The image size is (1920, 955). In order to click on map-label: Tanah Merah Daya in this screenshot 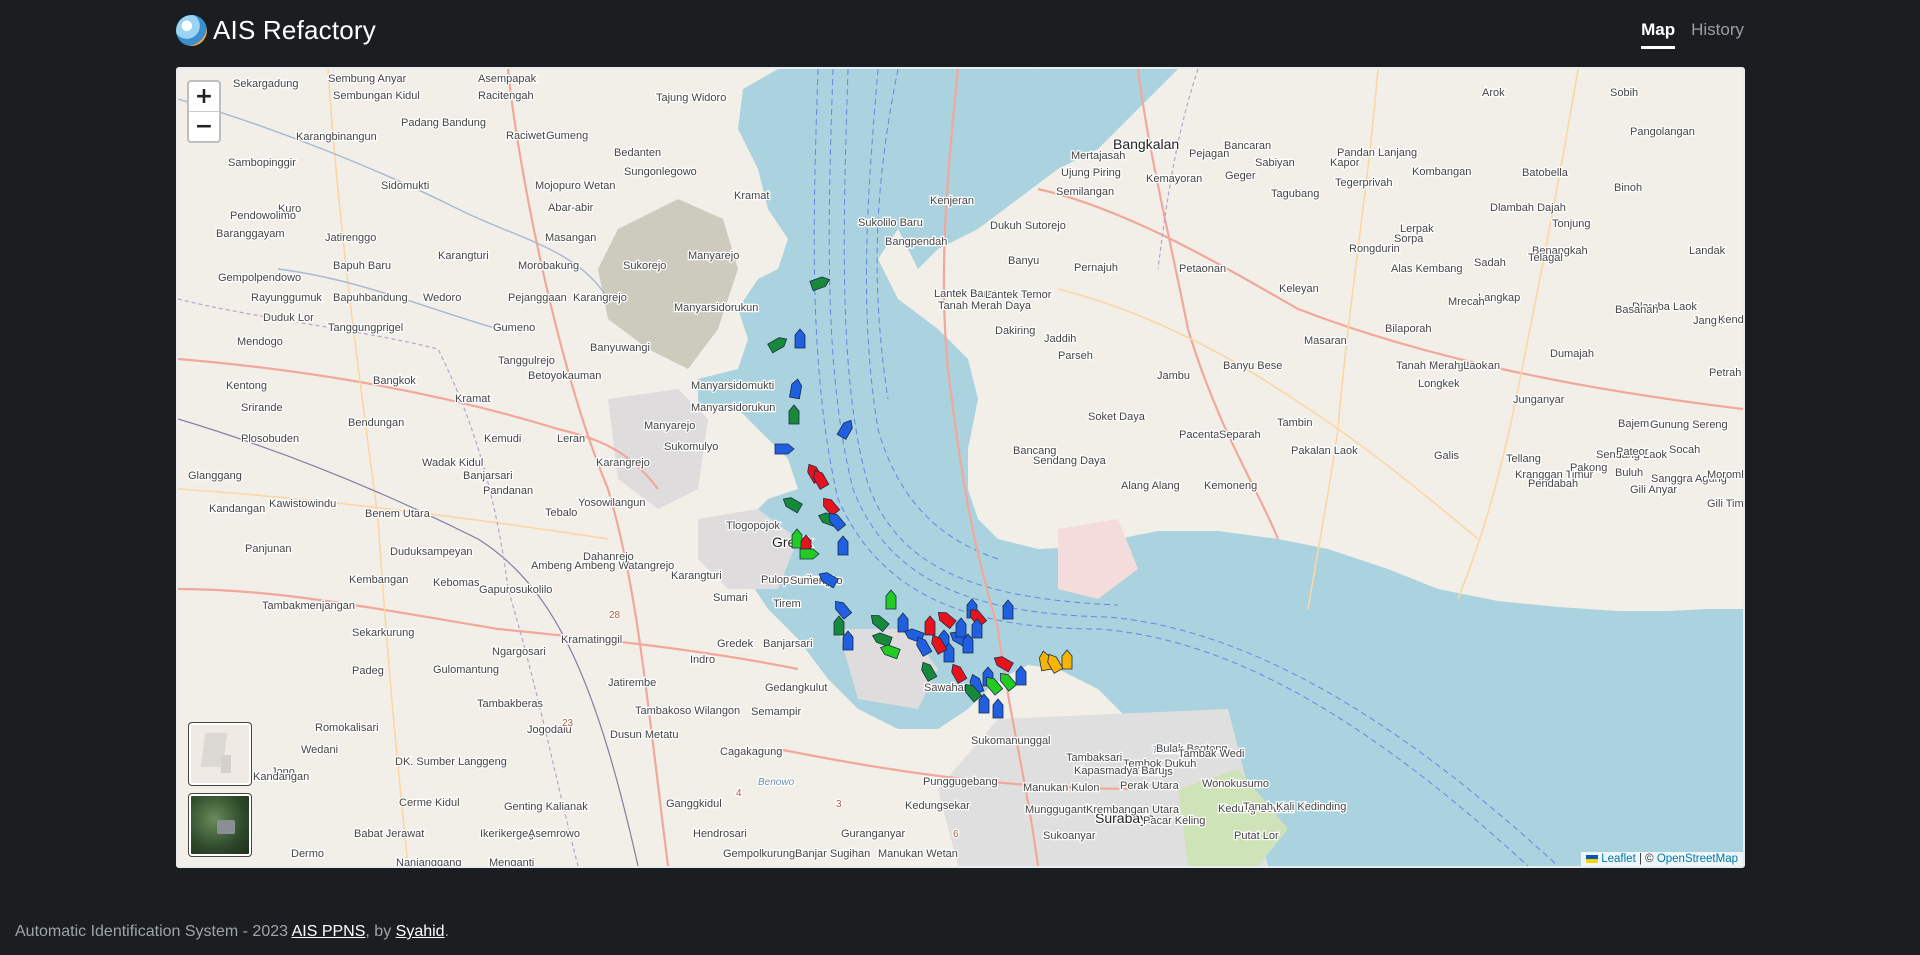, I will do `click(985, 306)`.